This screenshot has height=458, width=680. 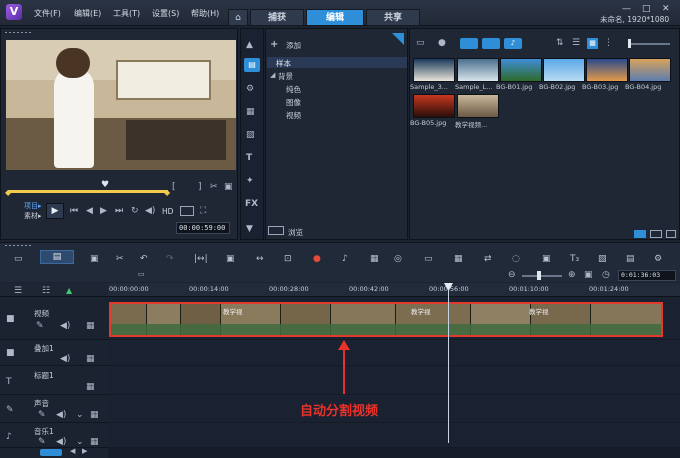 What do you see at coordinates (249, 229) in the screenshot?
I see `scroll-down-icon: ▼` at bounding box center [249, 229].